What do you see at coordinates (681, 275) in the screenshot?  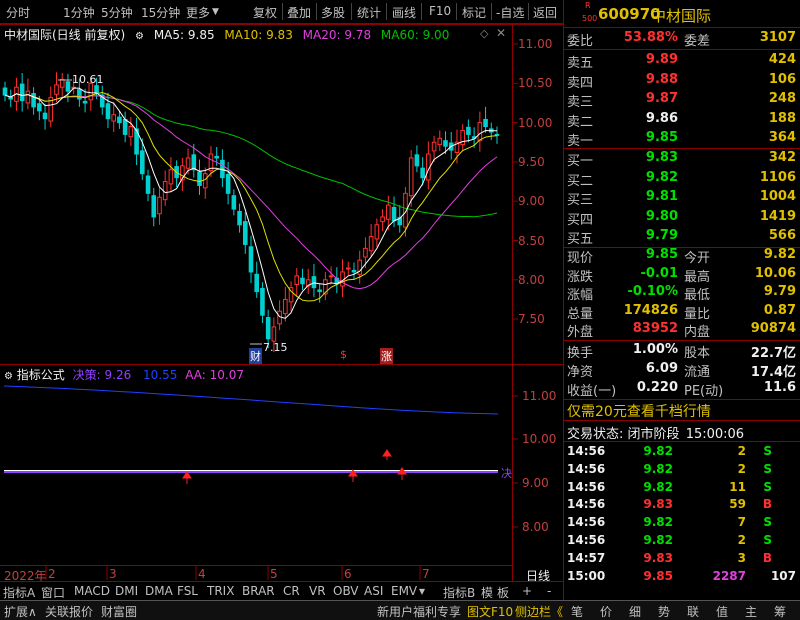 I see `quote-row: 涨跌 -0.01 最高 10.06` at bounding box center [681, 275].